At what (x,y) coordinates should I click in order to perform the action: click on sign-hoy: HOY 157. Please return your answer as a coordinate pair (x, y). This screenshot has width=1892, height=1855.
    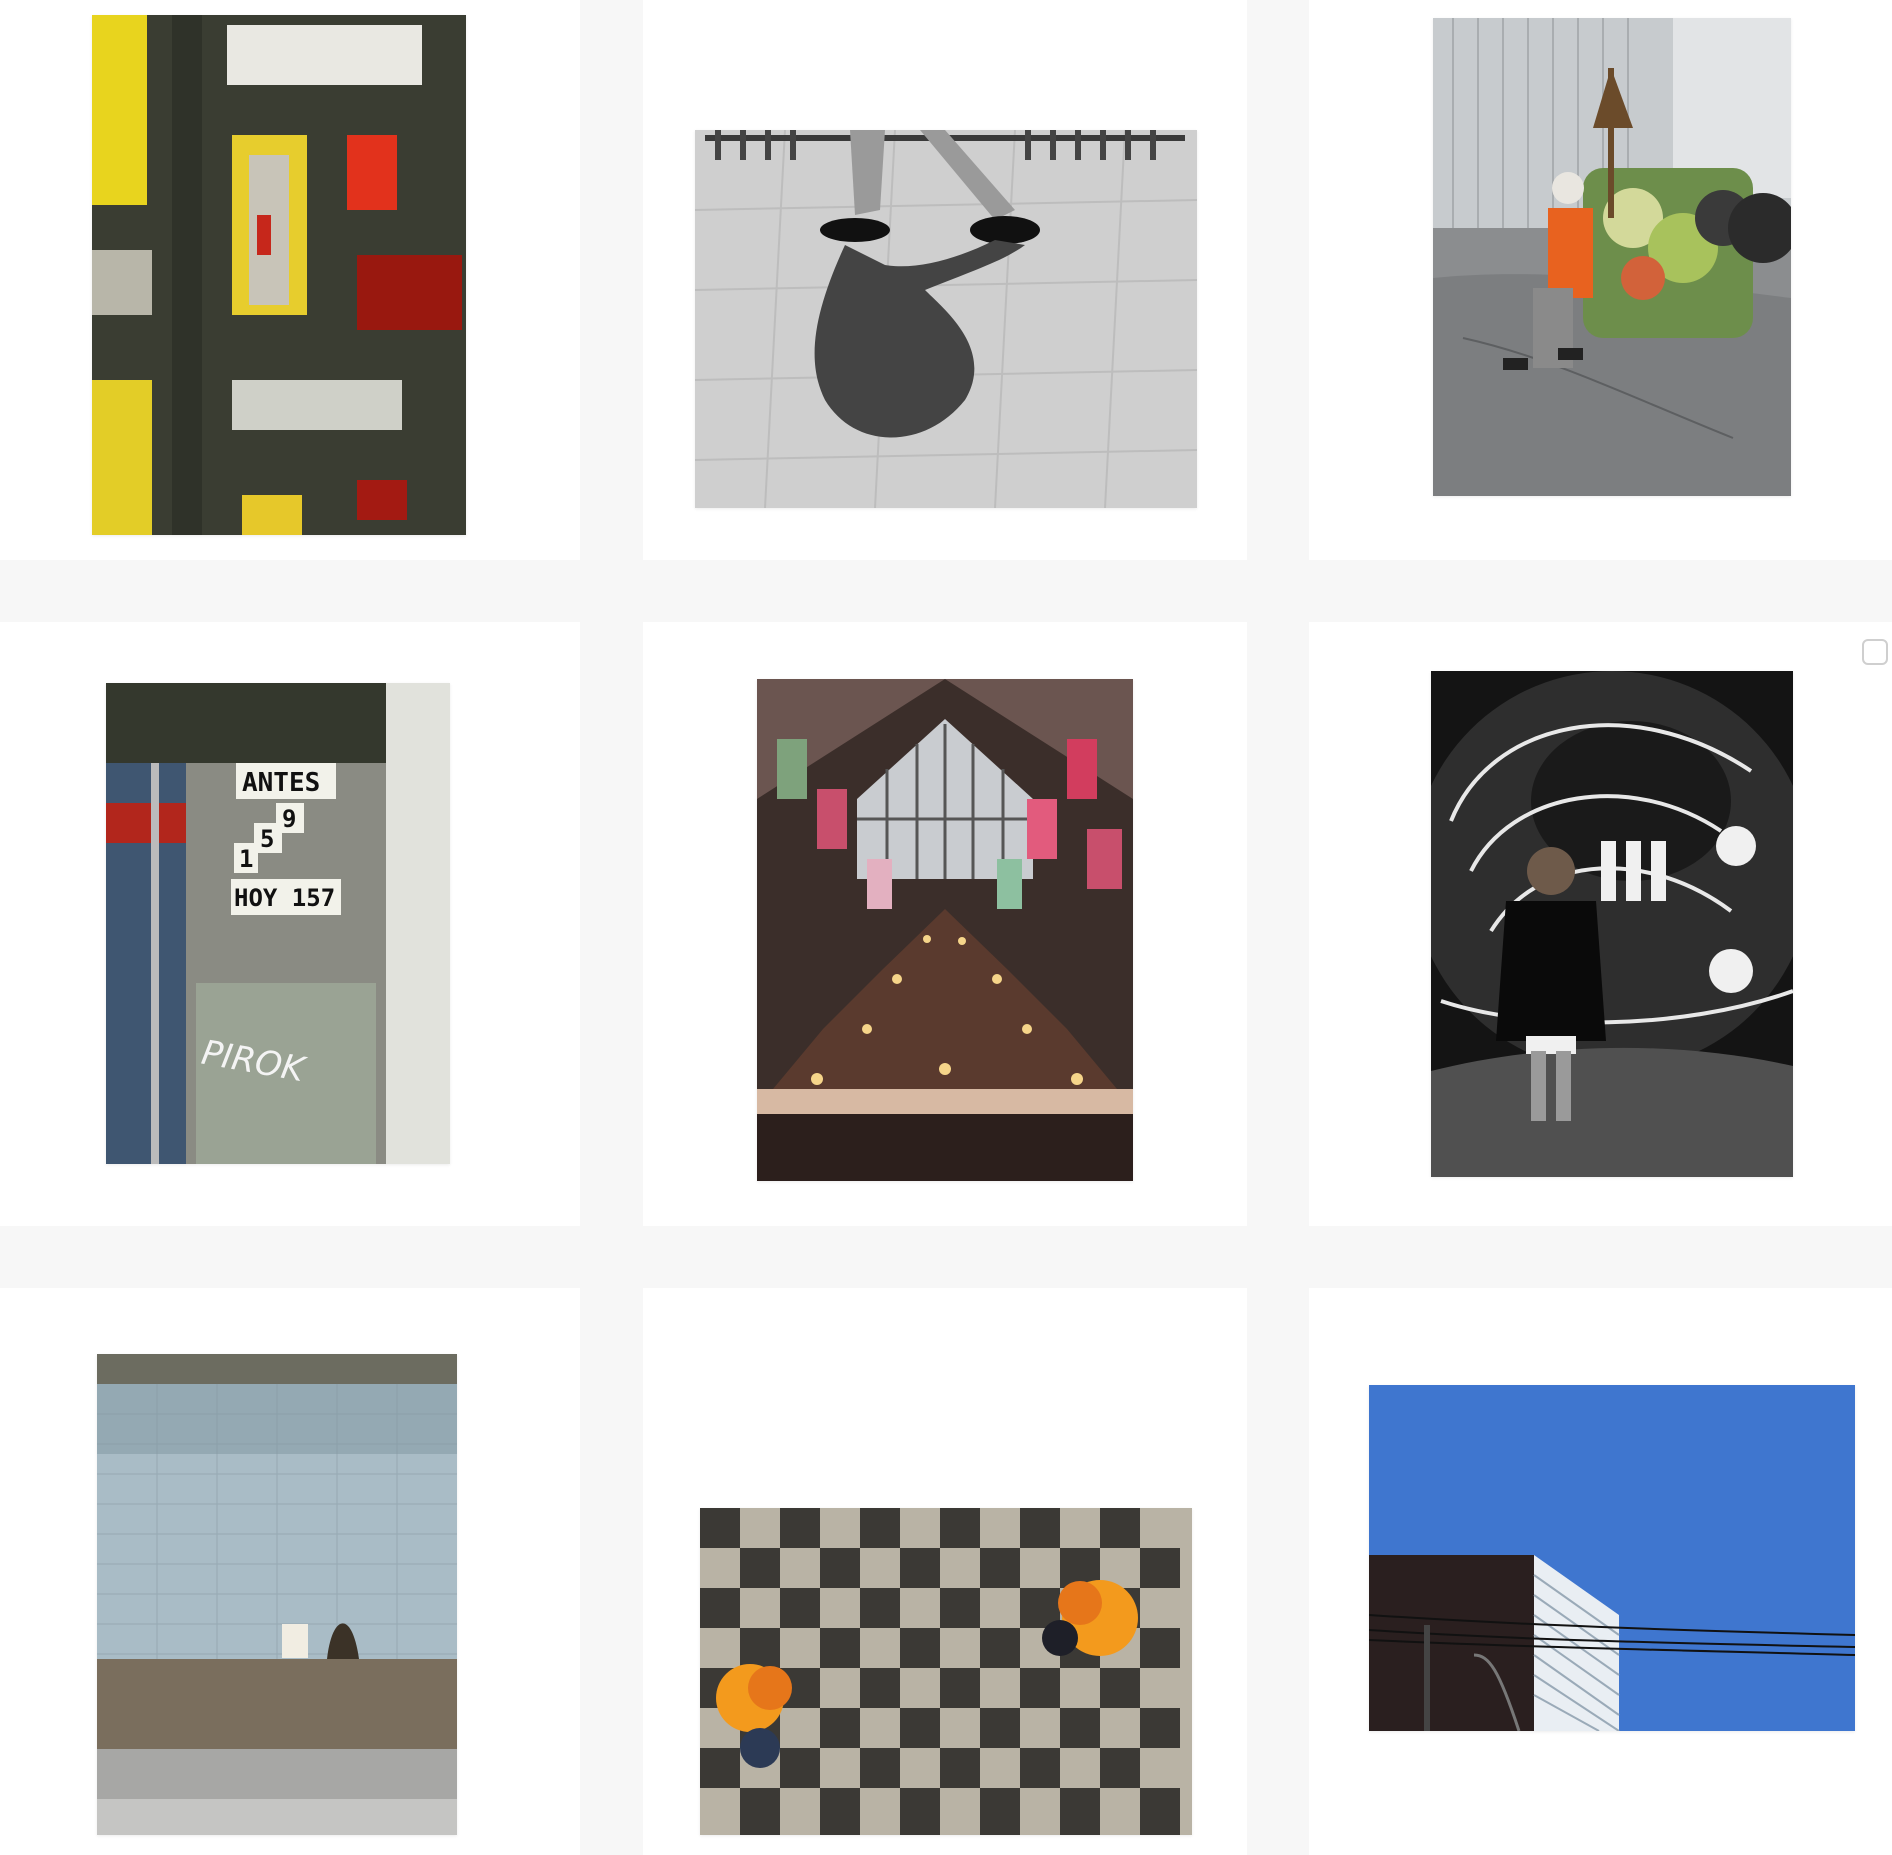
    Looking at the image, I should click on (284, 898).